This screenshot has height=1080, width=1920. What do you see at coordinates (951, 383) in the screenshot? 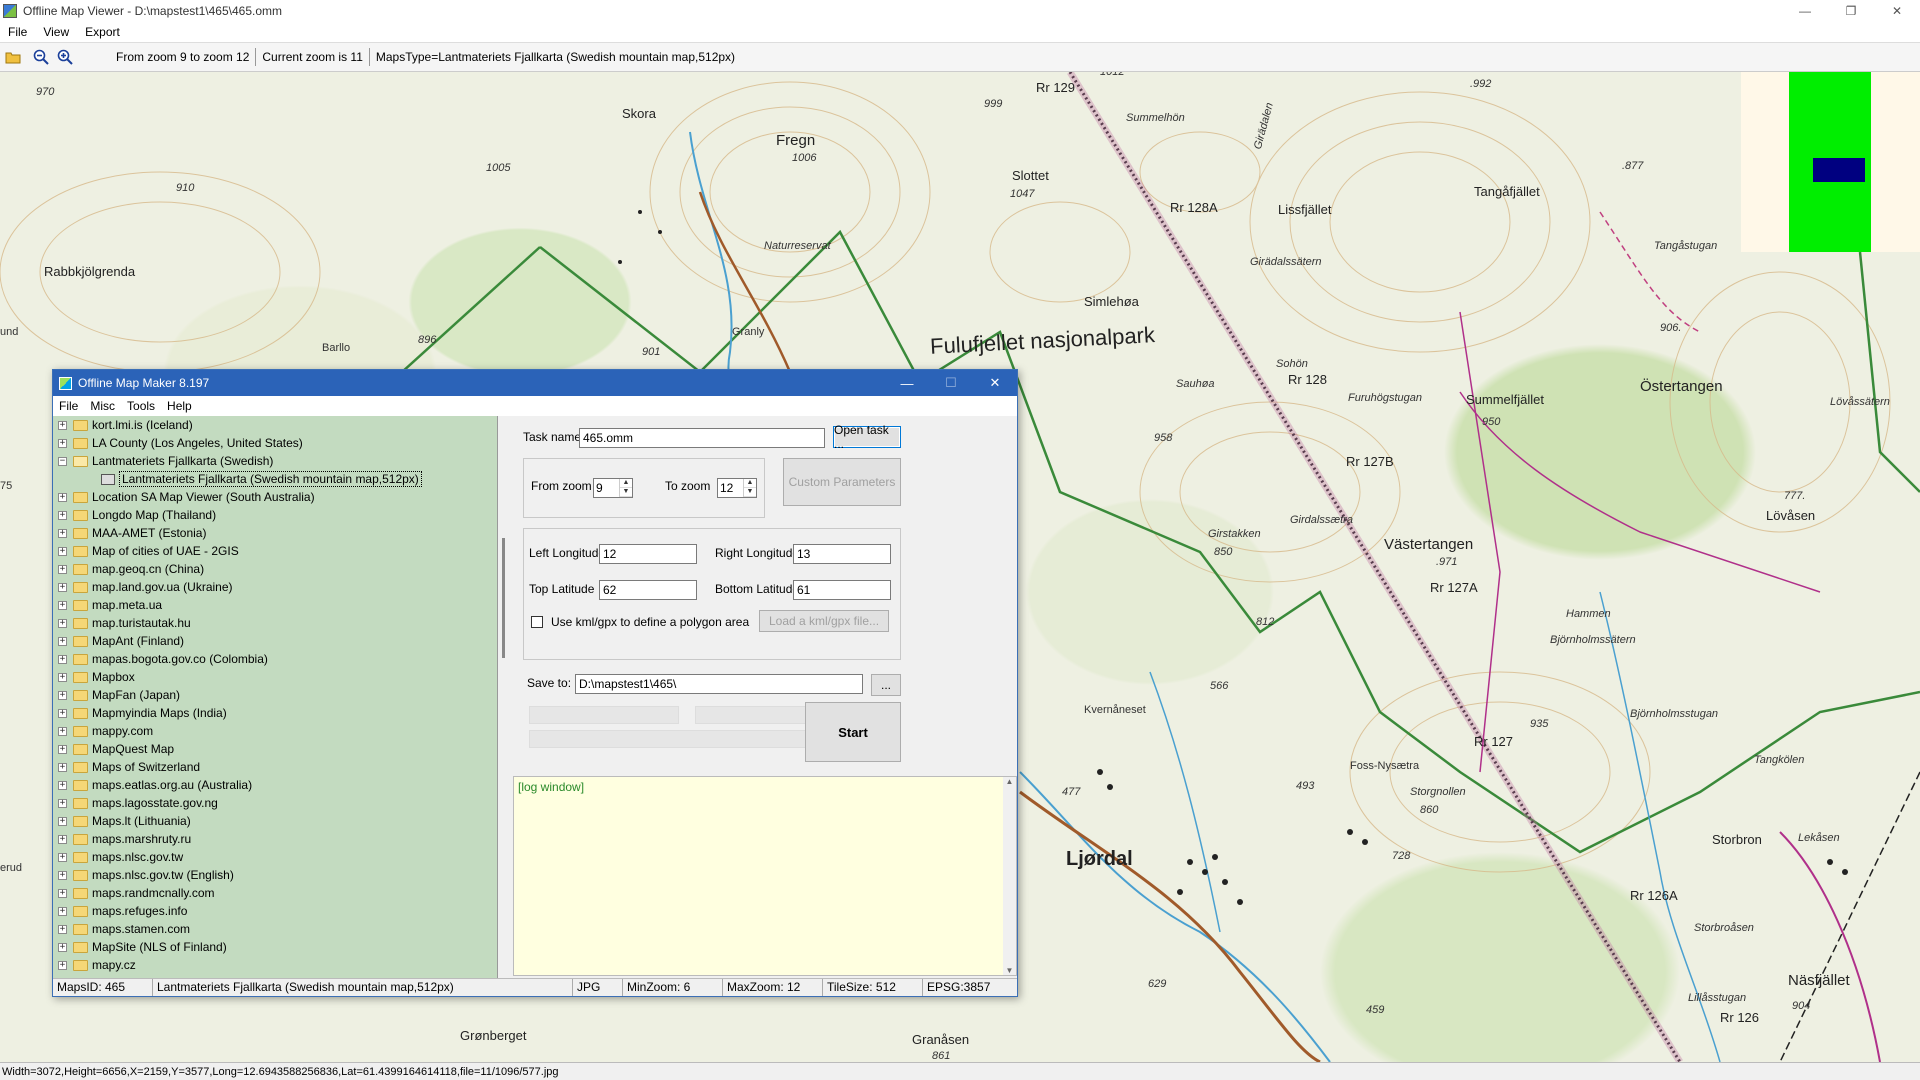
I see `dialog-maximize-button: ☐` at bounding box center [951, 383].